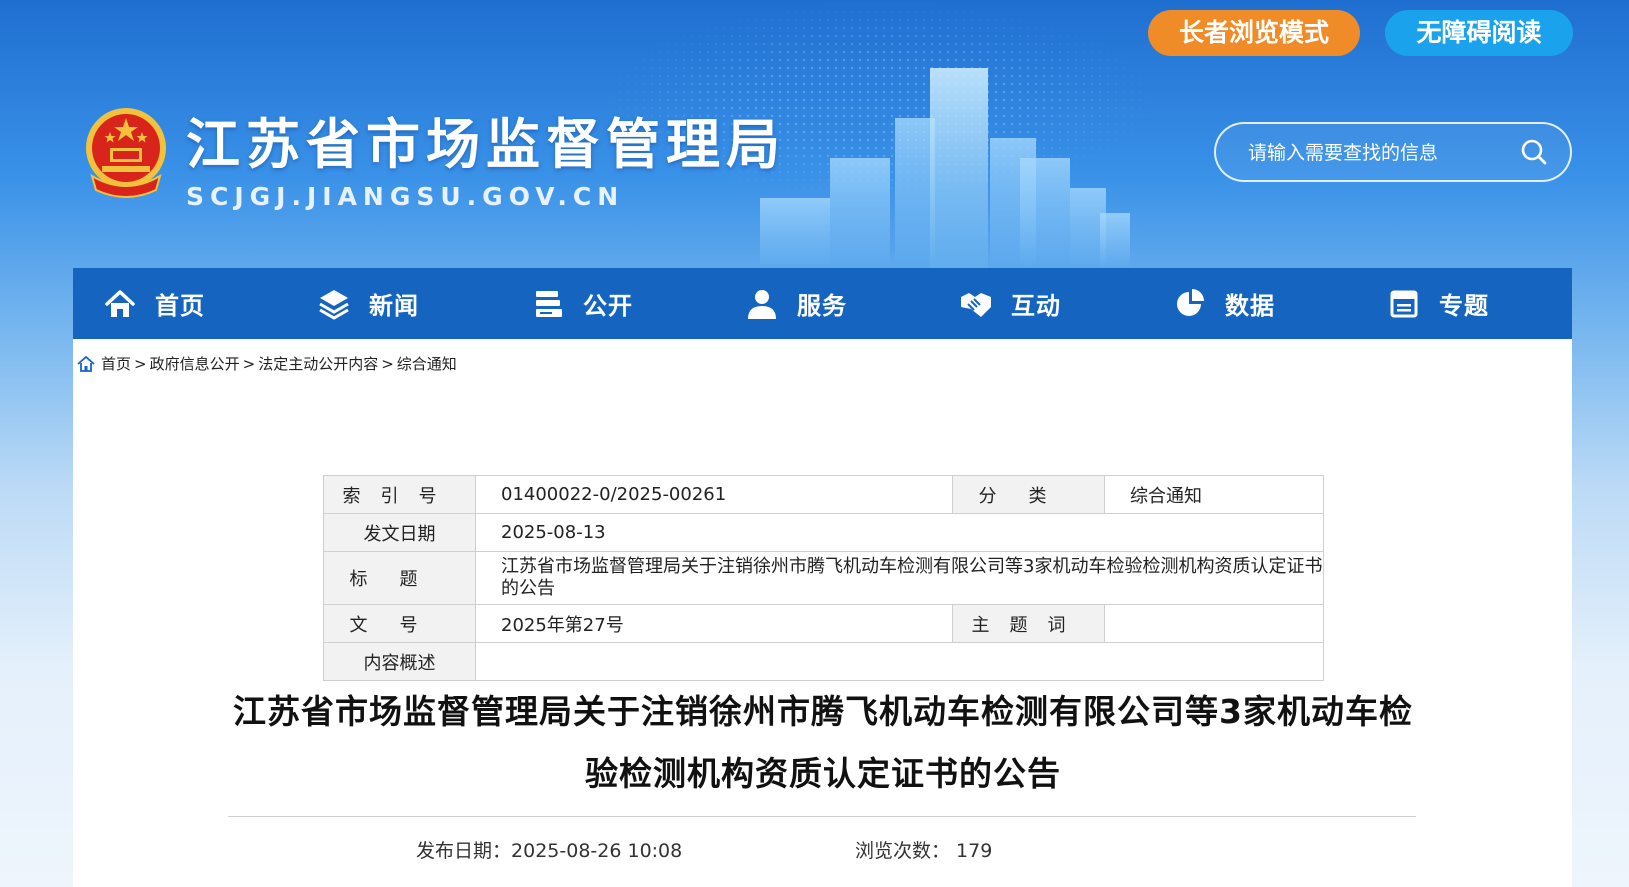 The height and width of the screenshot is (887, 1629). I want to click on keywords-value, so click(1214, 623).